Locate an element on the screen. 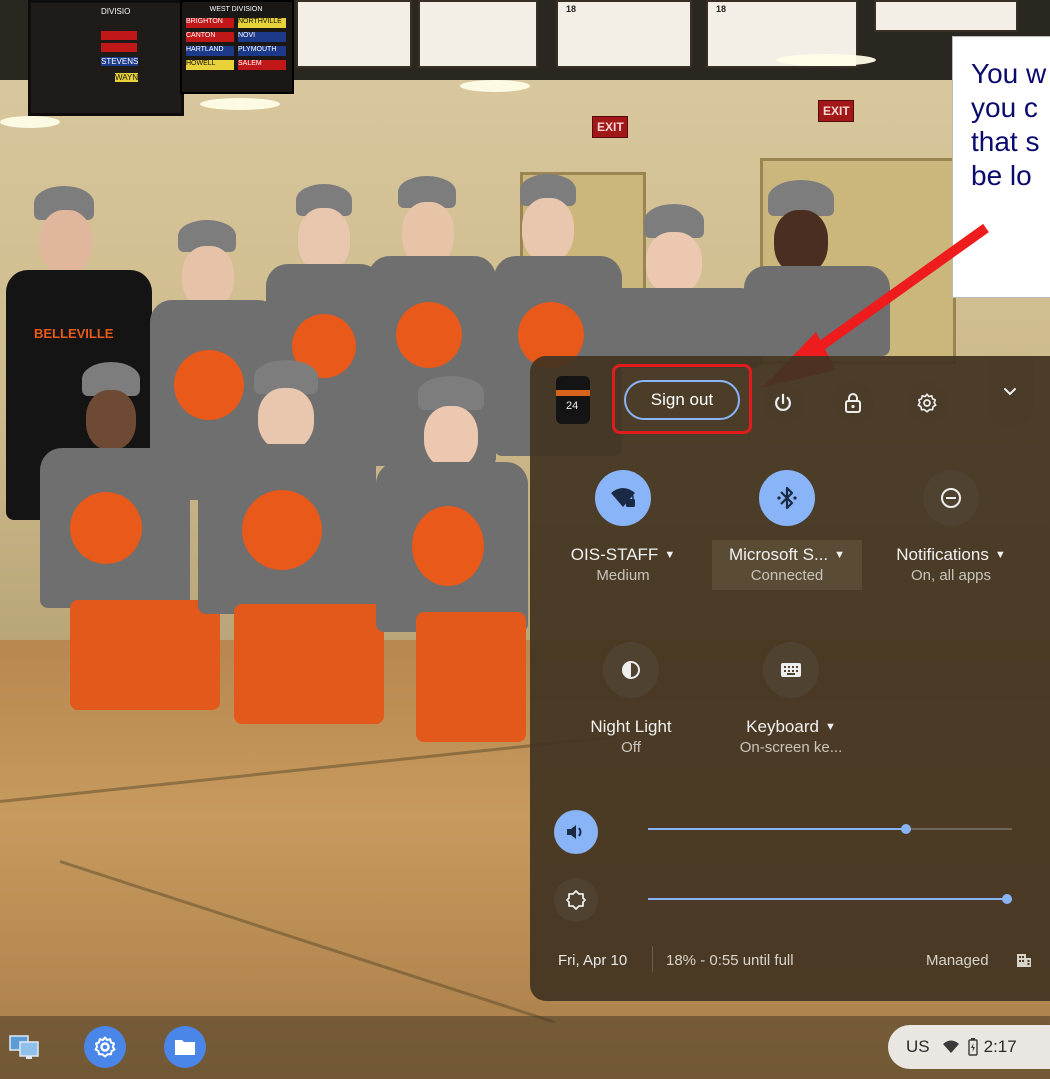  keyboard-toggle is located at coordinates (791, 670).